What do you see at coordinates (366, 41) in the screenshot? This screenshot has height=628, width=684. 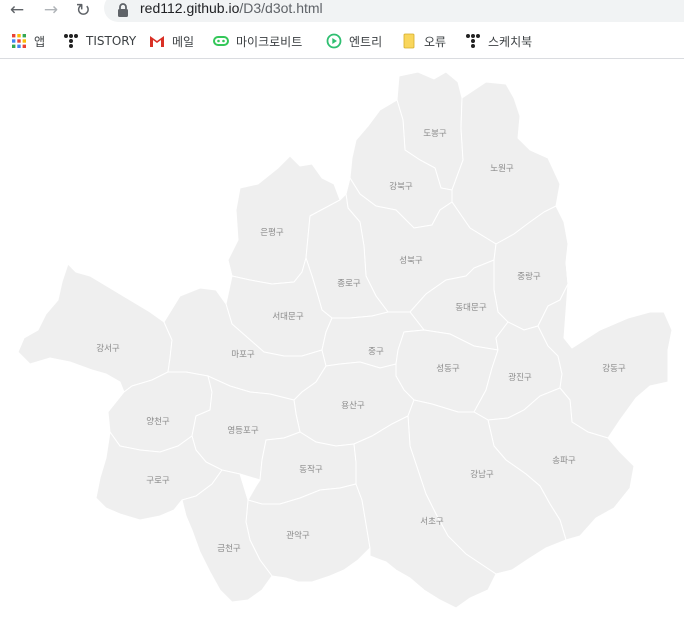 I see `bookmark-label: 엔트리` at bounding box center [366, 41].